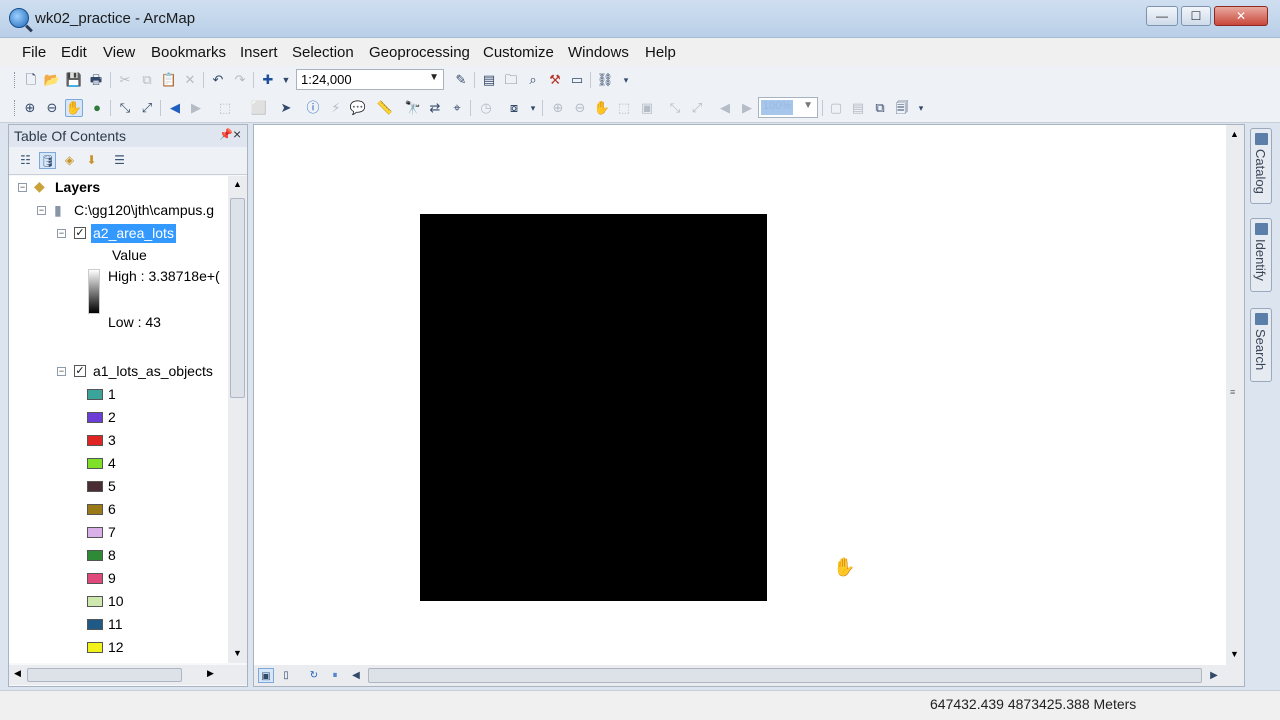 The width and height of the screenshot is (1280, 720). What do you see at coordinates (125, 108) in the screenshot?
I see `fixed-zoom-in-icon: ⤡` at bounding box center [125, 108].